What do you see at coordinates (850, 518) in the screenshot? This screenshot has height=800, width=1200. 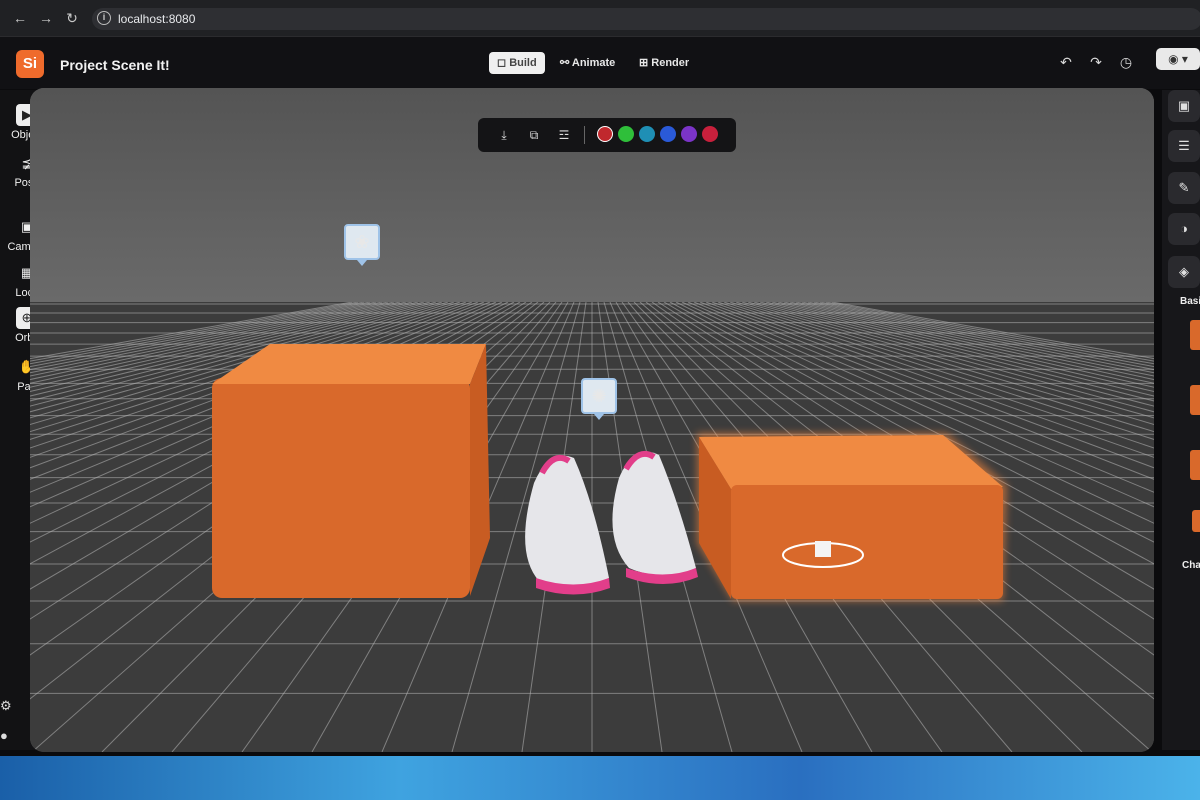 I see `box-object-selected` at bounding box center [850, 518].